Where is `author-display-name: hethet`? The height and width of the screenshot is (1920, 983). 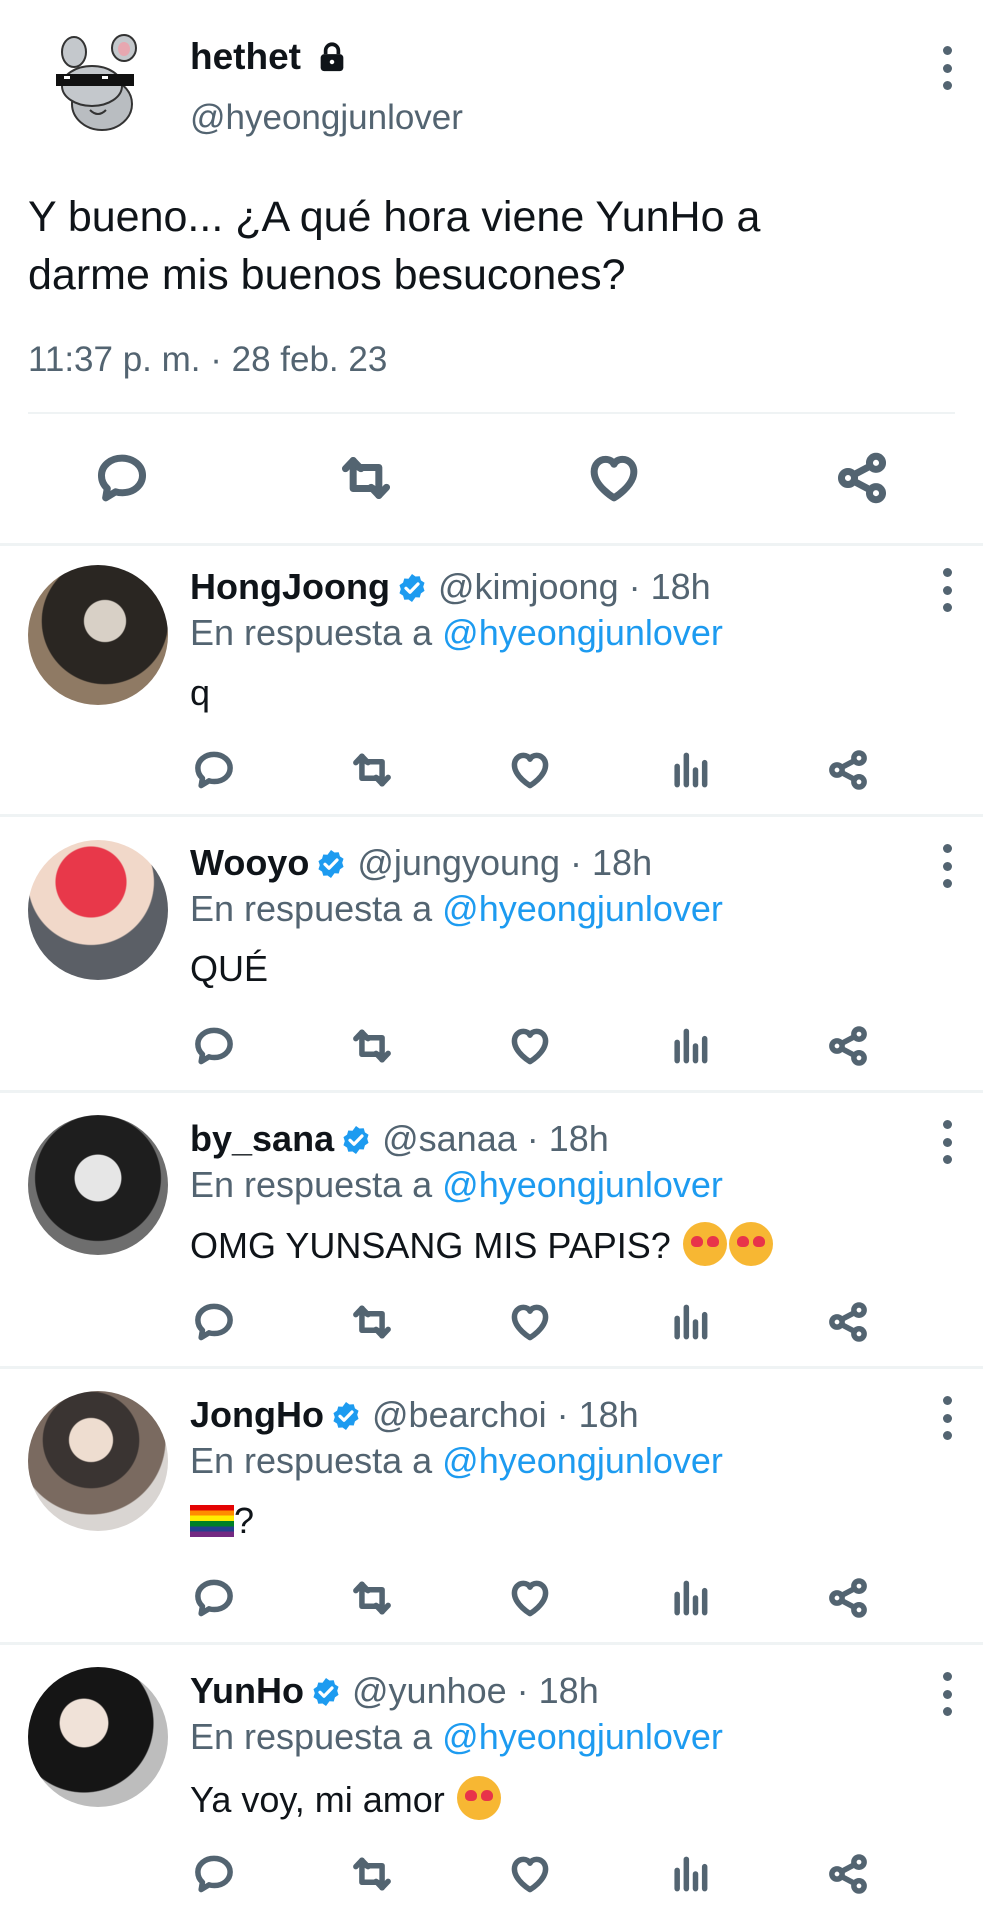 author-display-name: hethet is located at coordinates (269, 57).